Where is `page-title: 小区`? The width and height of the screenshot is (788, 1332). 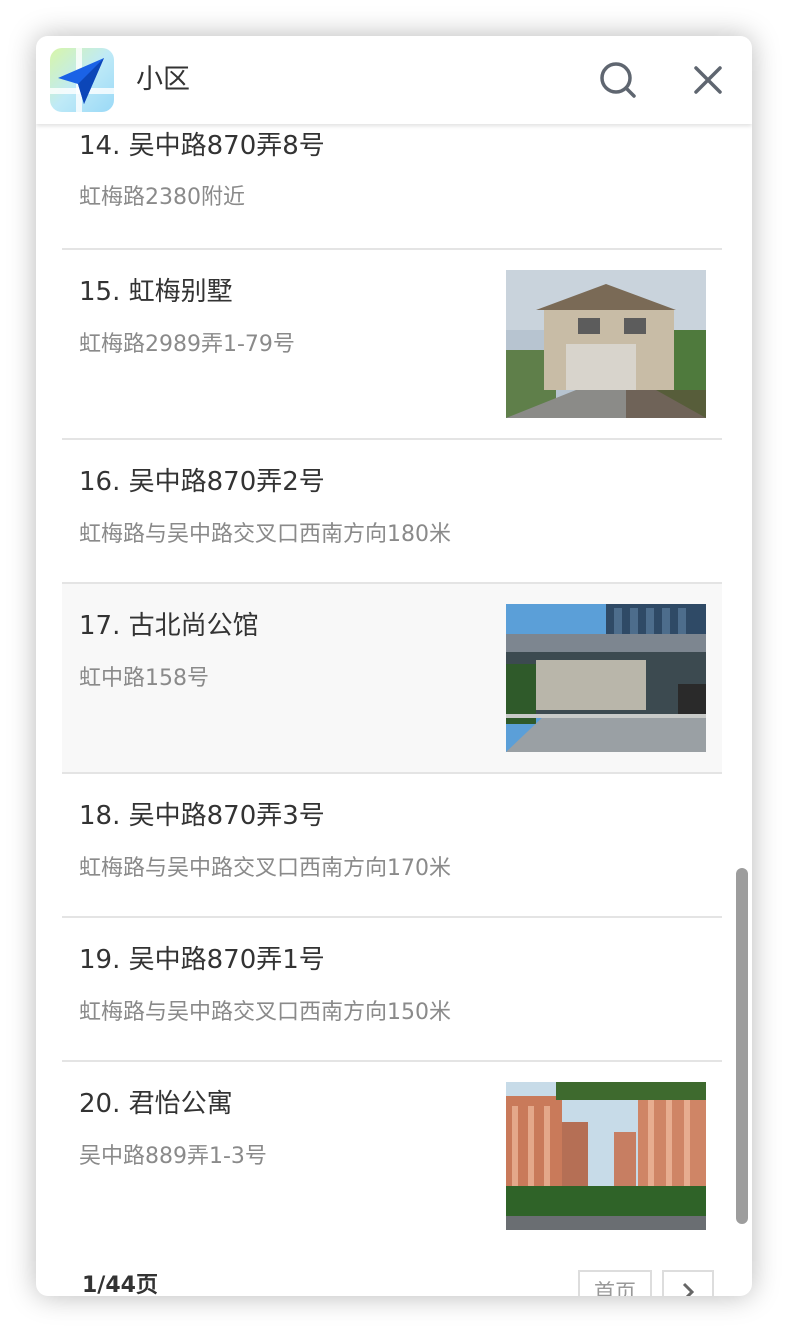 page-title: 小区 is located at coordinates (163, 79).